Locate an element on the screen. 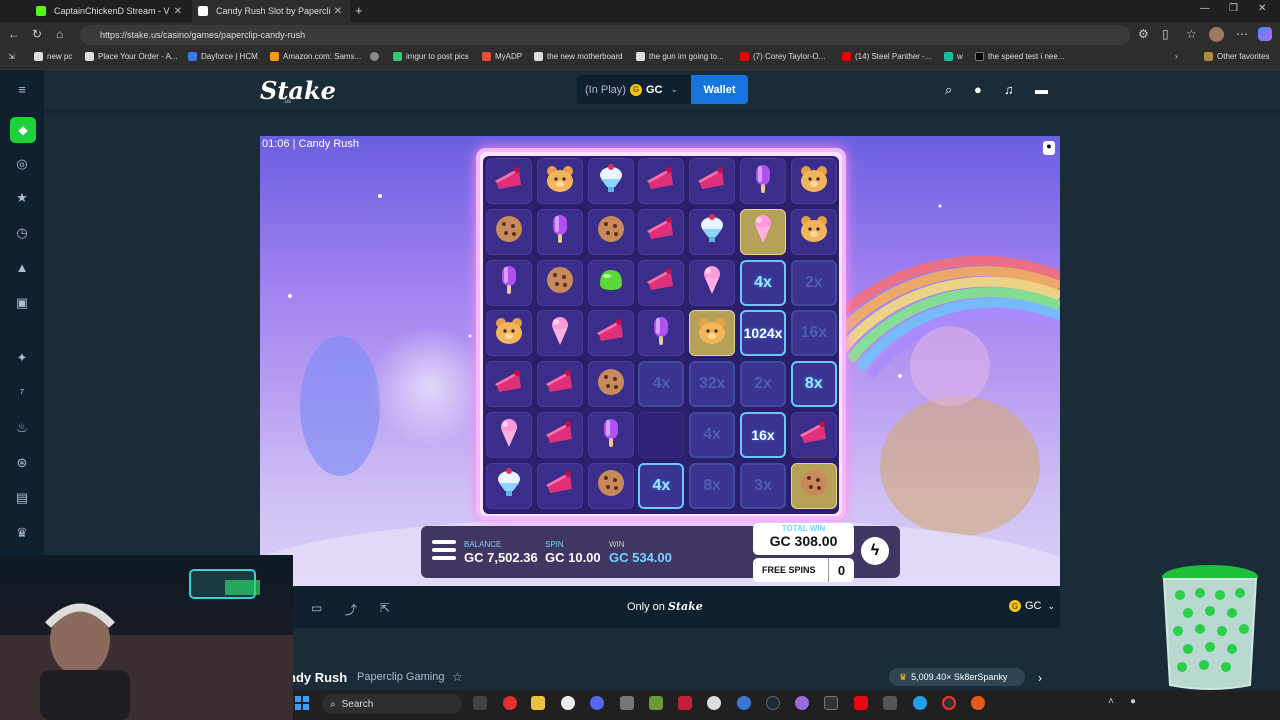 This screenshot has height=720, width=1280. new-tab-icon: + is located at coordinates (359, 10).